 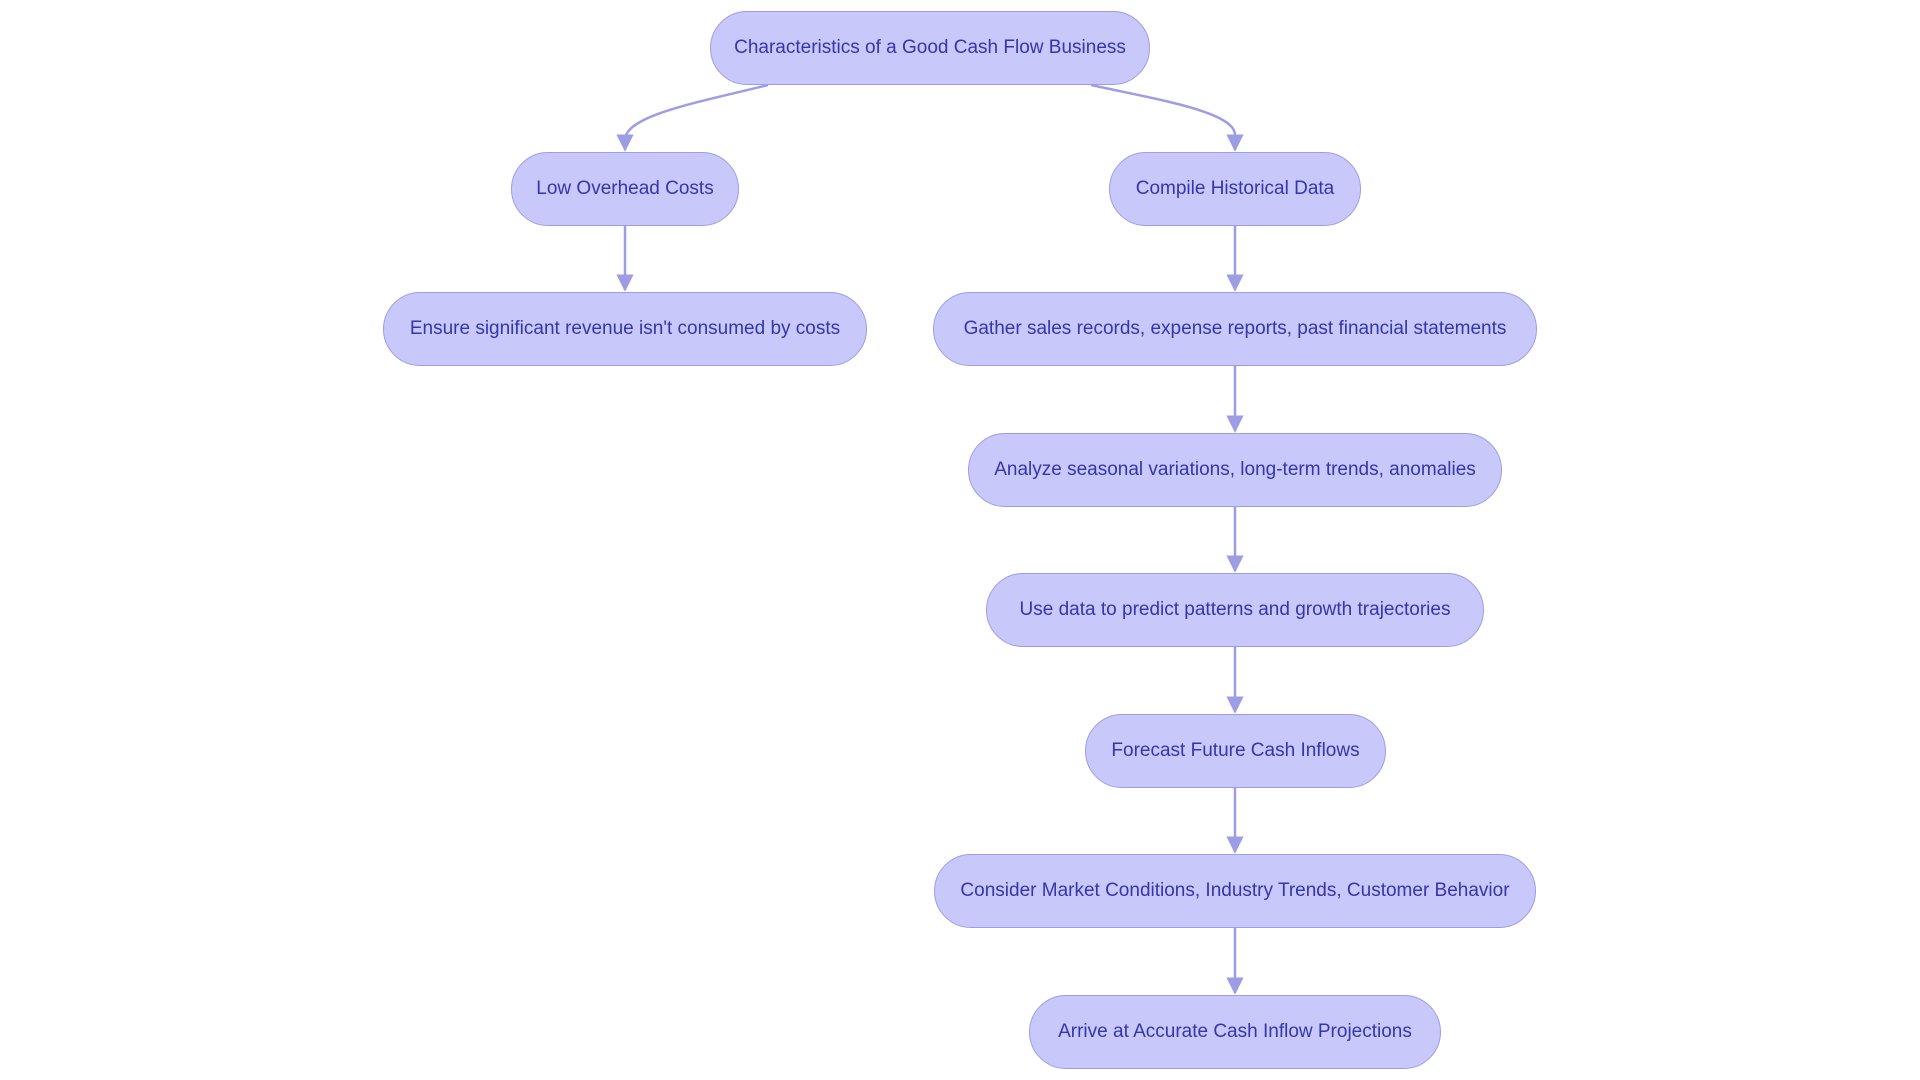 What do you see at coordinates (1167, 117) in the screenshot?
I see `edge-root-to-compile_data` at bounding box center [1167, 117].